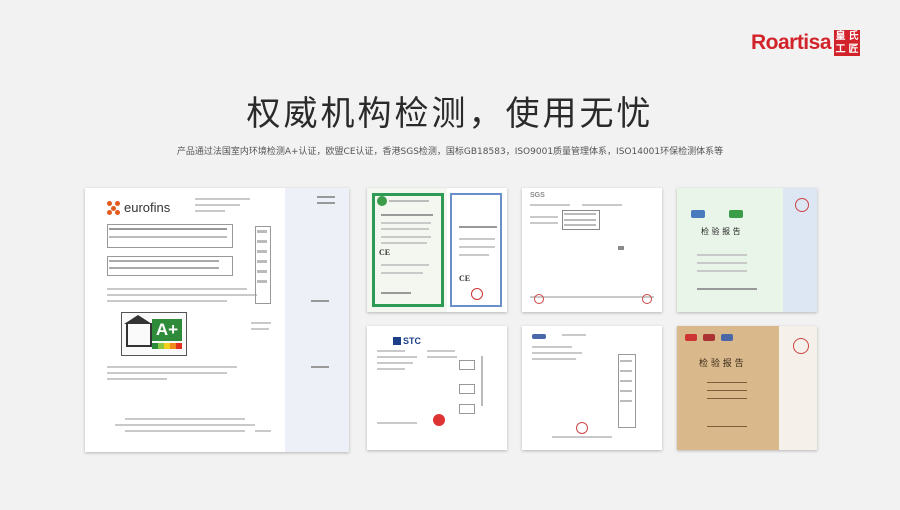 The width and height of the screenshot is (900, 510). I want to click on a-plus-emissions-label: A+, so click(154, 334).